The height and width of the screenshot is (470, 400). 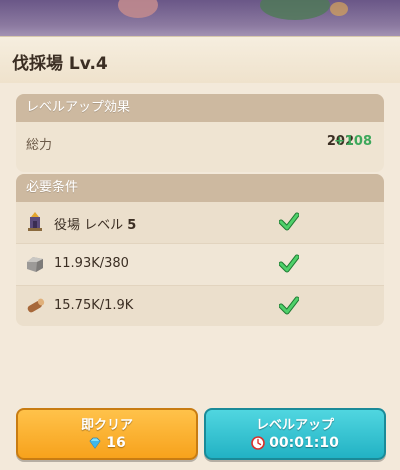 I want to click on wood-log-icon, so click(x=36, y=305).